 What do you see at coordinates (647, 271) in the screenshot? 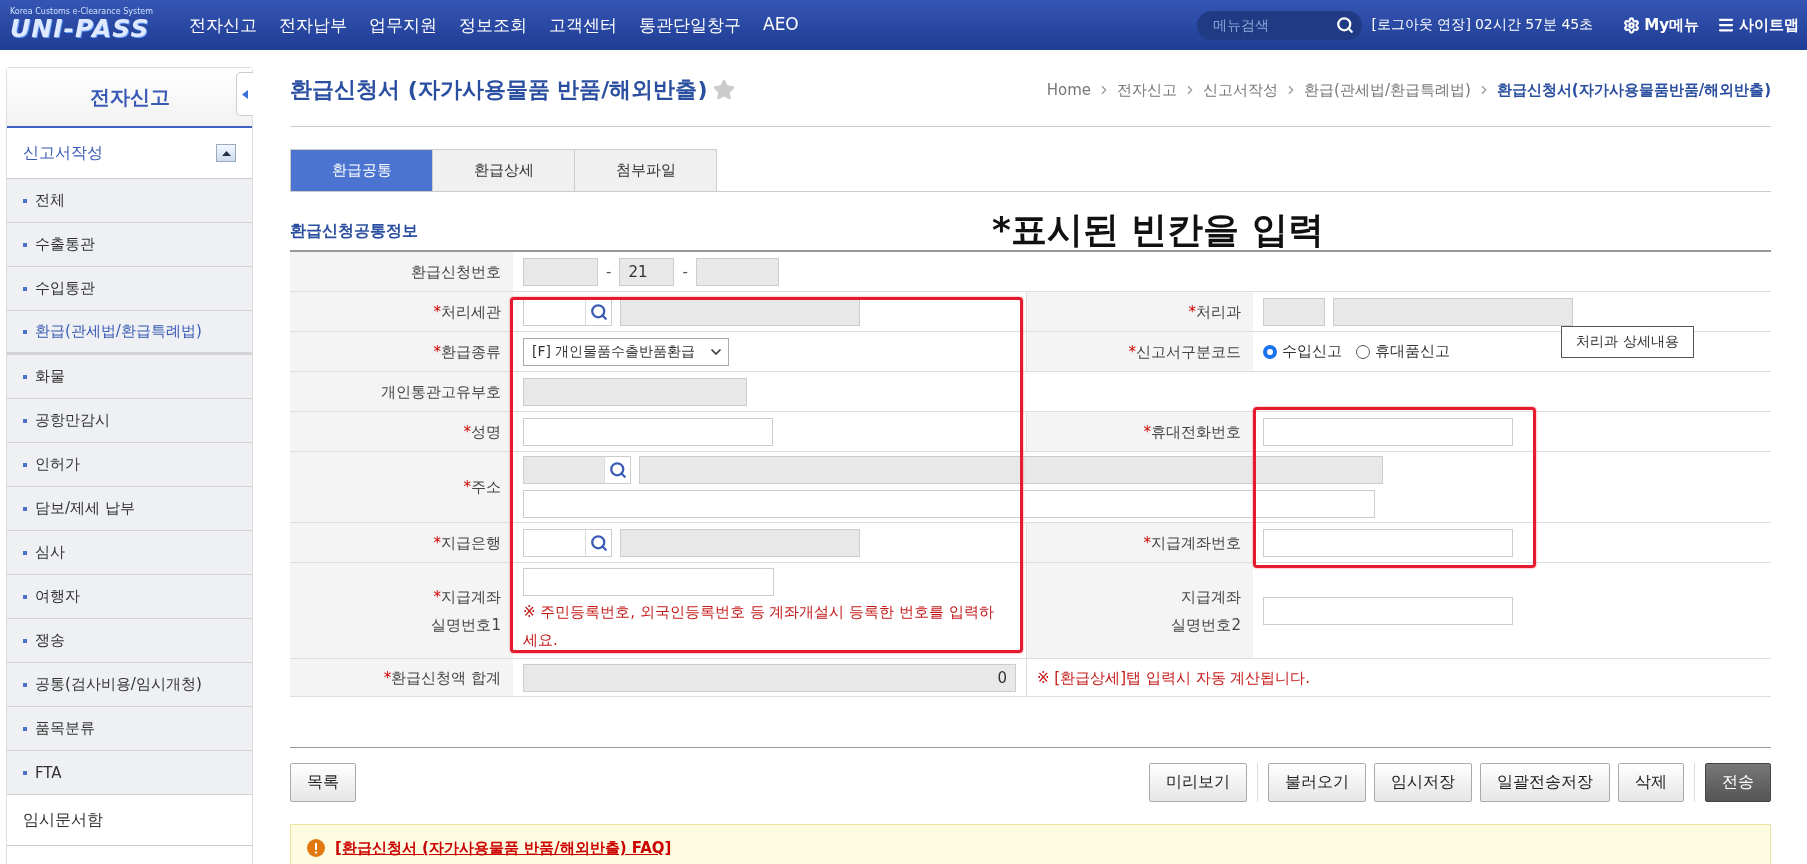
I see `readonly-field: 21` at bounding box center [647, 271].